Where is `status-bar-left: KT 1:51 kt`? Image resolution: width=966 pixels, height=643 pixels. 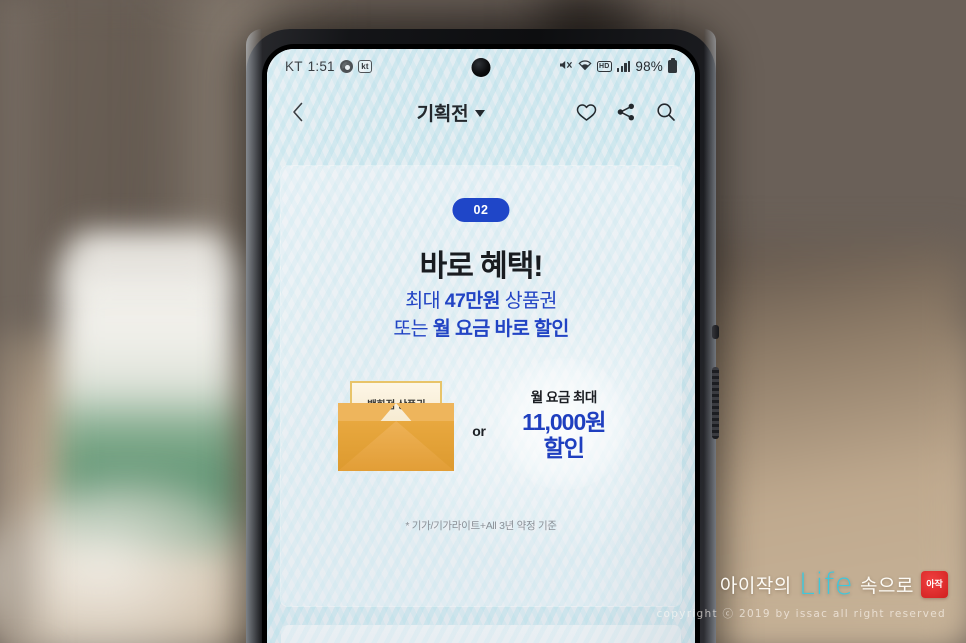 status-bar-left: KT 1:51 kt is located at coordinates (329, 66).